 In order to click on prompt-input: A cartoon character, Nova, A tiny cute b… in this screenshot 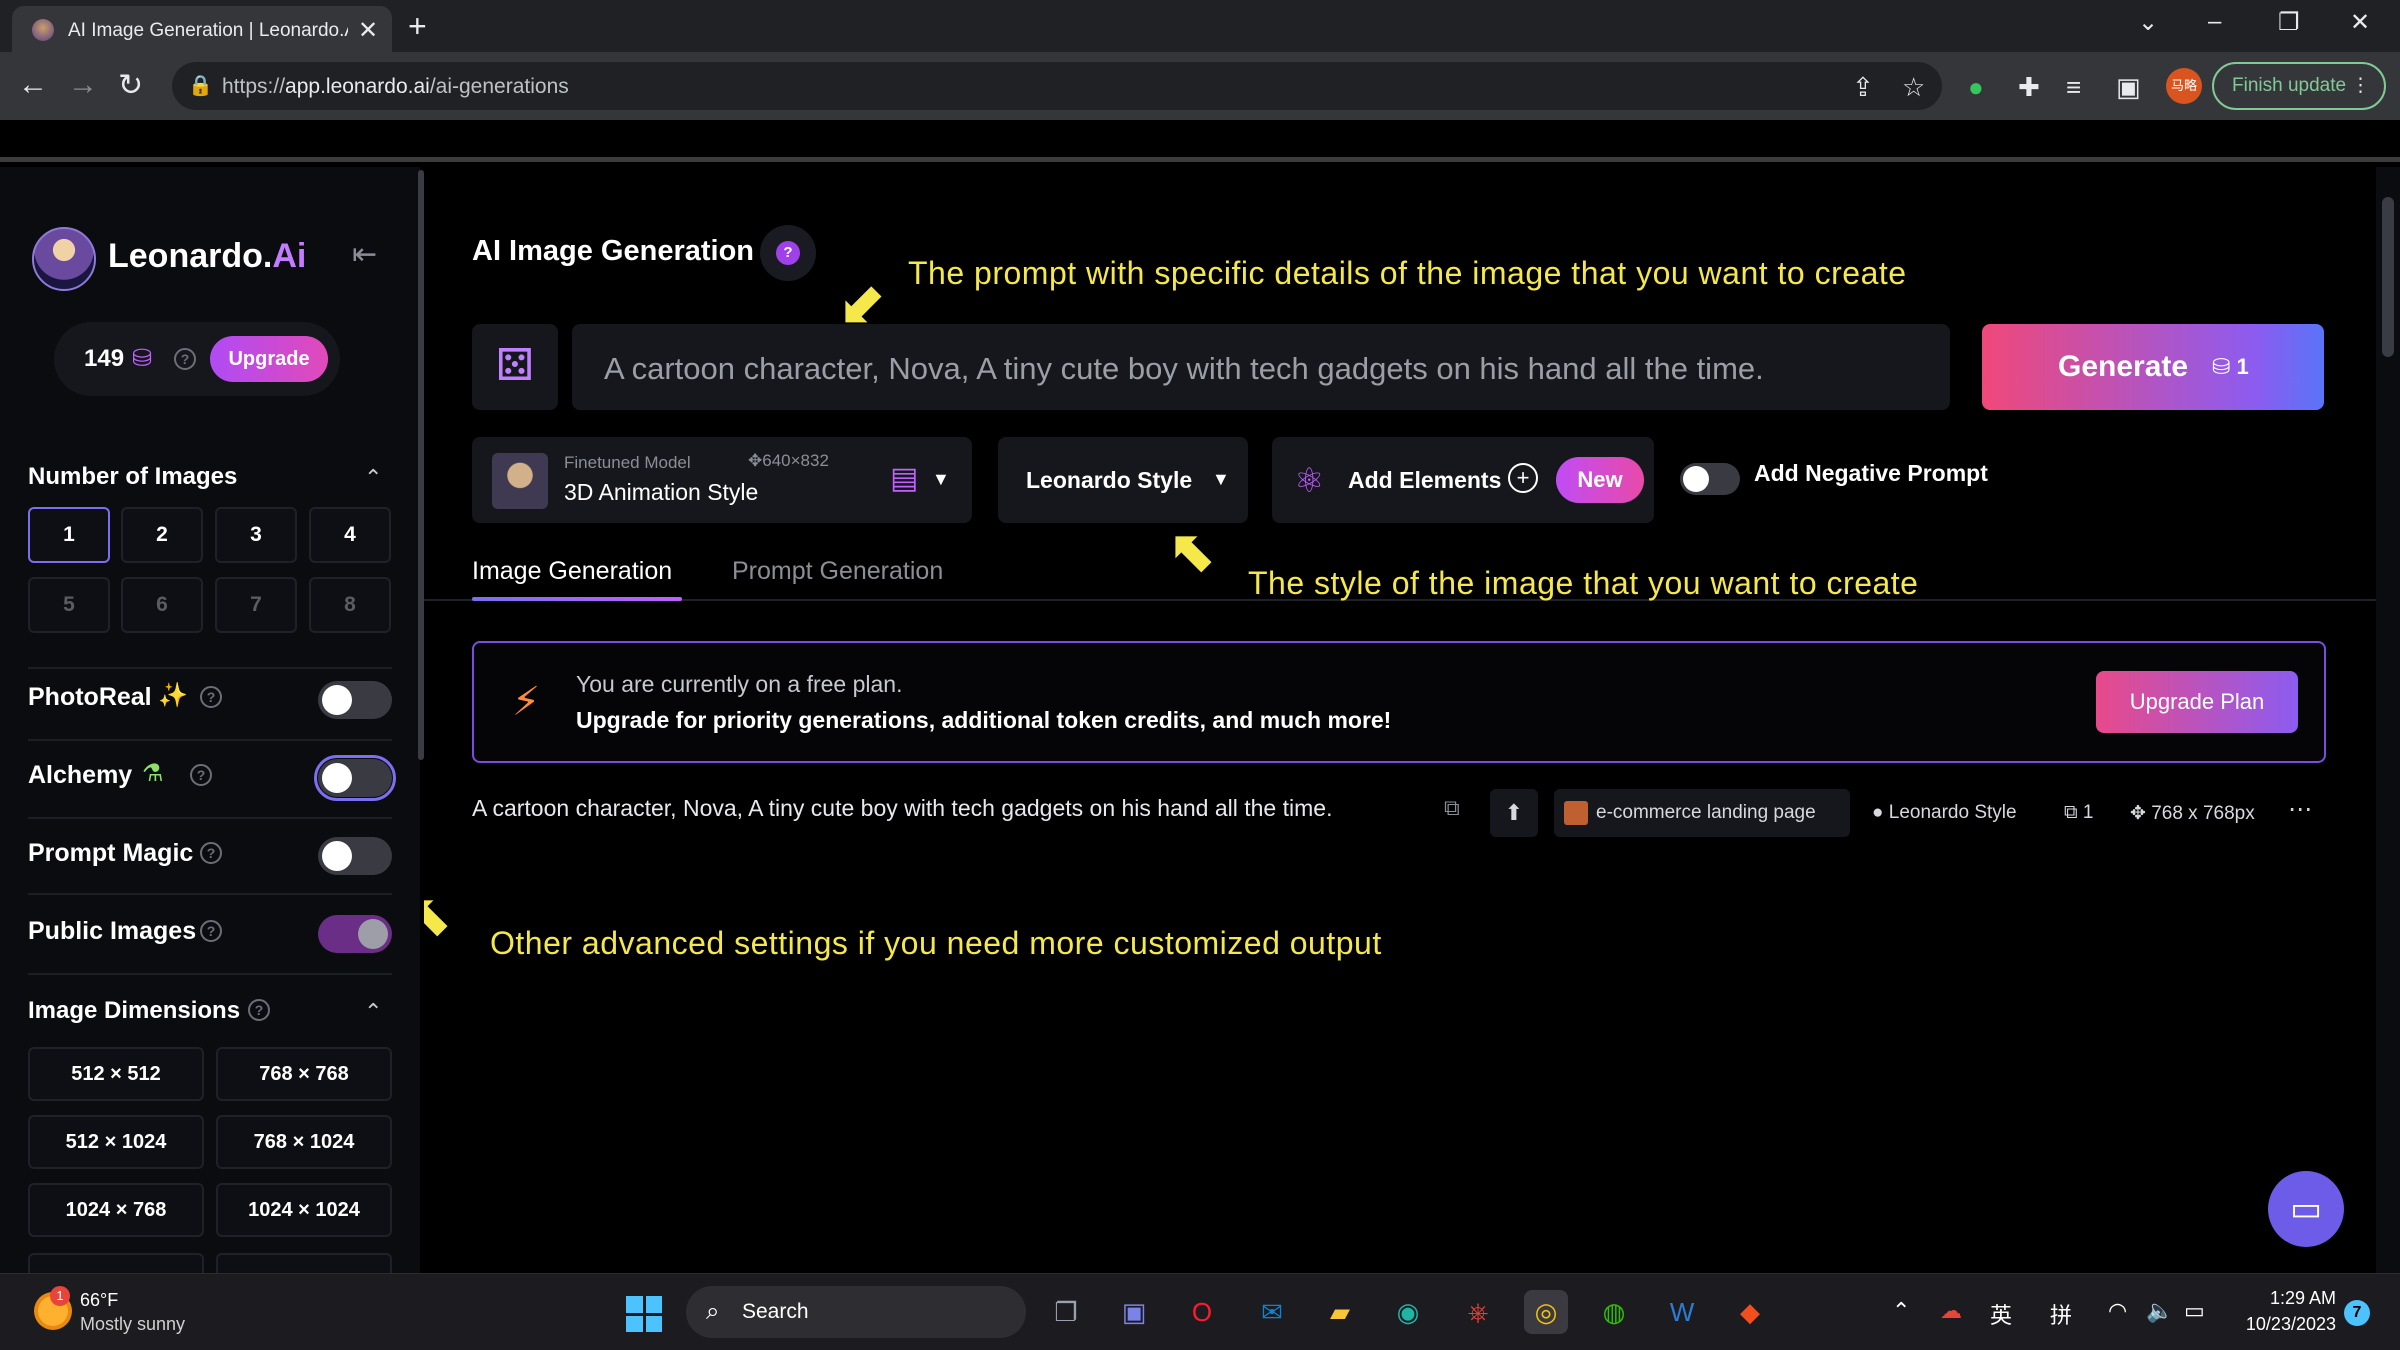, I will do `click(1261, 367)`.